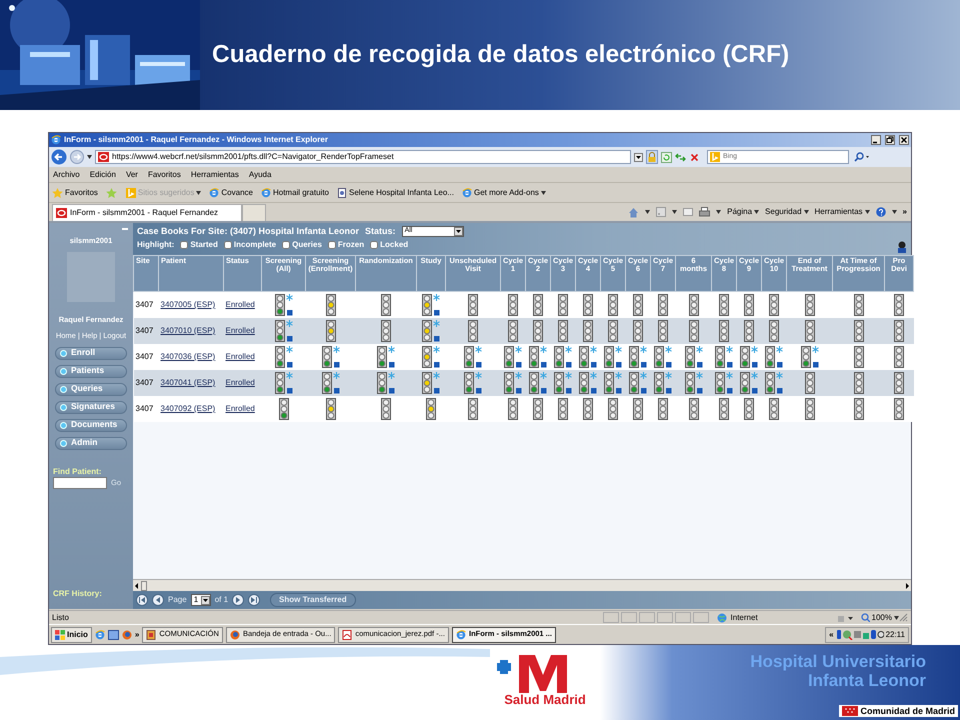 The image size is (960, 720). Describe the element at coordinates (99, 635) in the screenshot. I see `browser-icon` at that location.